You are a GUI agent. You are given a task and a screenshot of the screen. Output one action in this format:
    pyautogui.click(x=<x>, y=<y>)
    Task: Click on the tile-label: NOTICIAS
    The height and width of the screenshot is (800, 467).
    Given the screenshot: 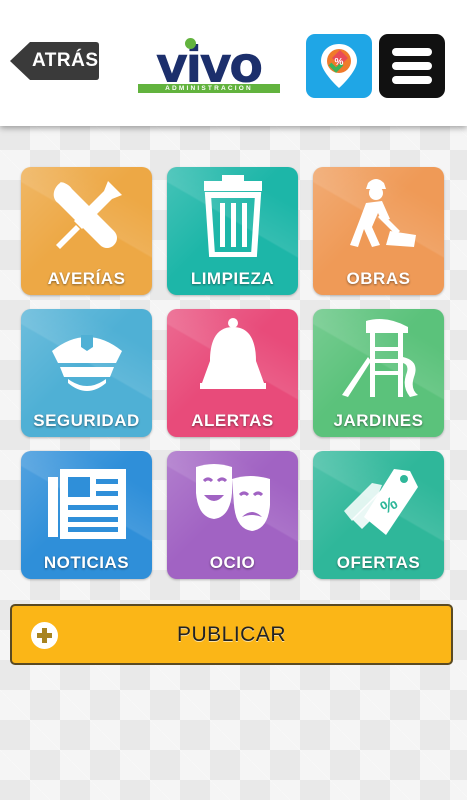 What is the action you would take?
    pyautogui.click(x=86, y=562)
    